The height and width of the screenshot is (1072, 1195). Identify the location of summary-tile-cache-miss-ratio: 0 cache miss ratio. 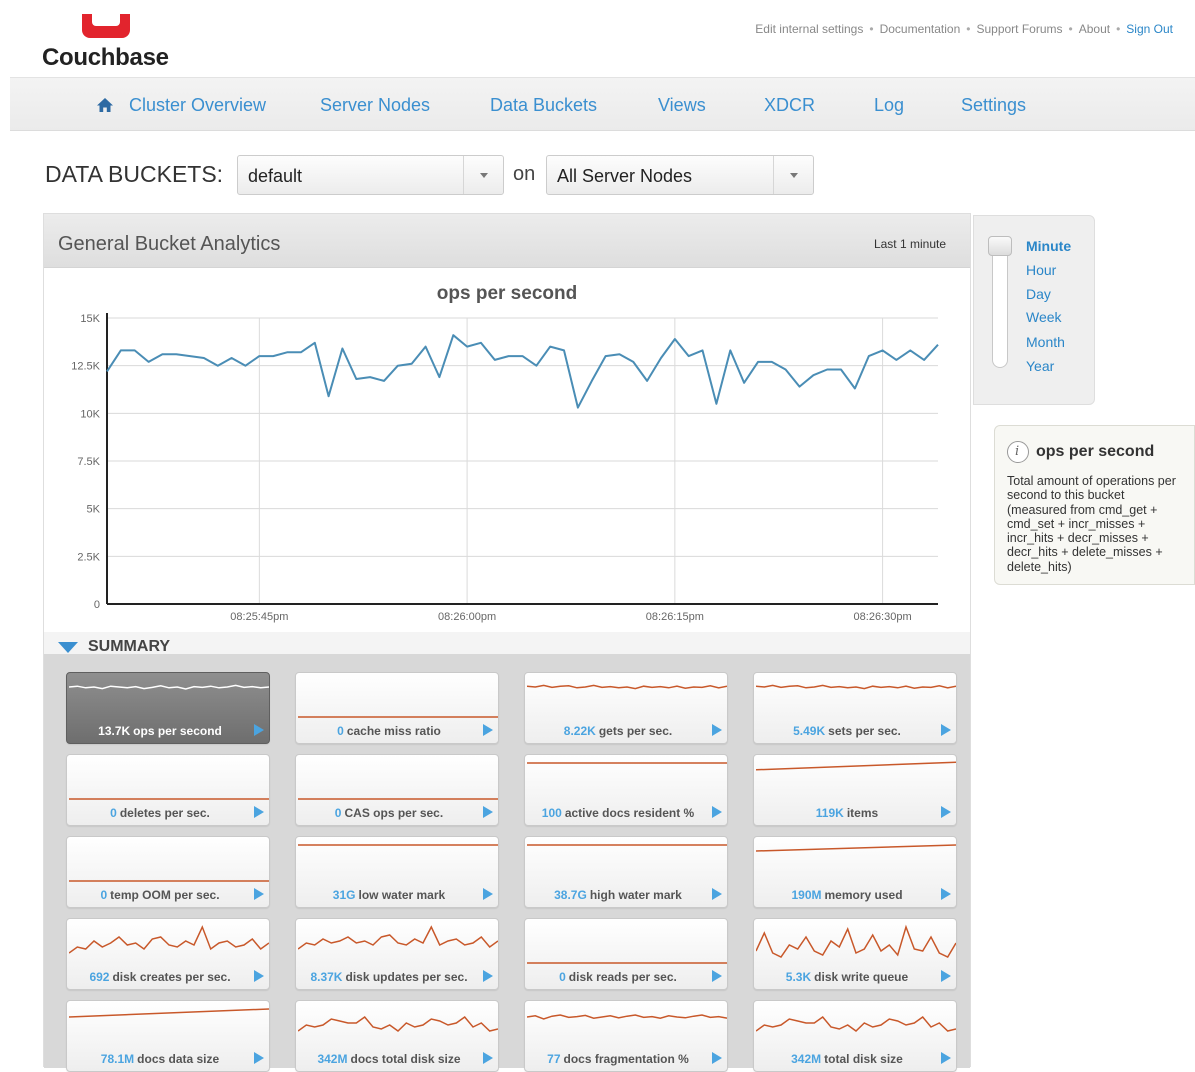
(397, 708).